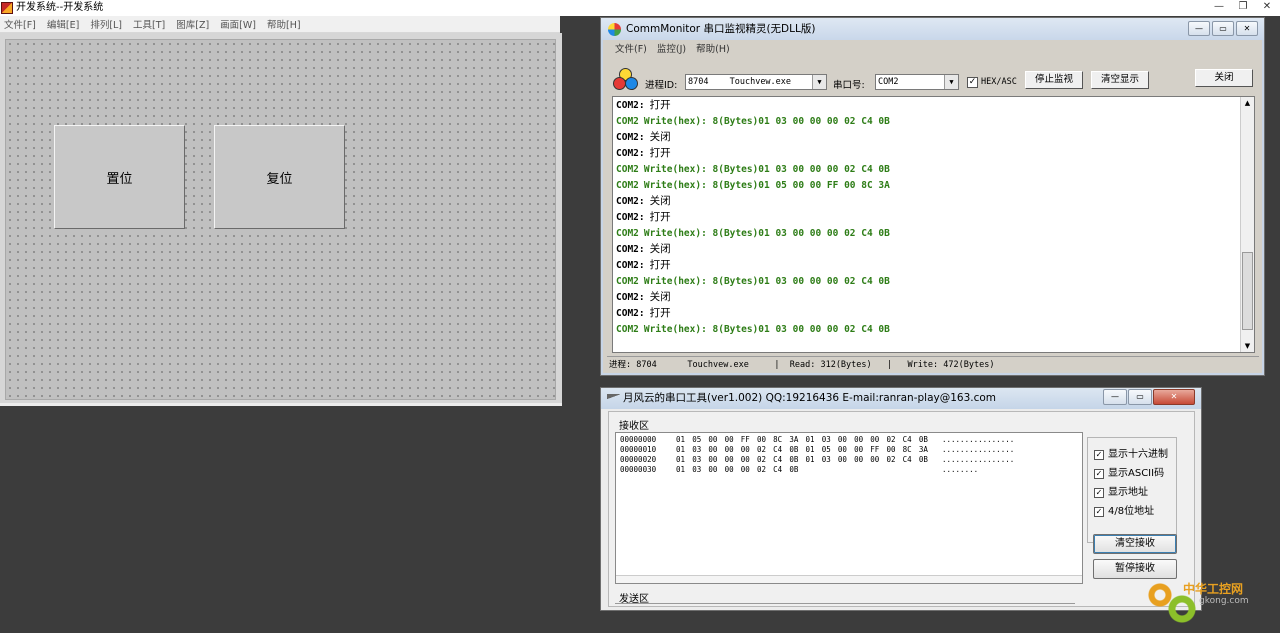 The height and width of the screenshot is (633, 1280). What do you see at coordinates (634, 426) in the screenshot?
I see `receive-area-label: 接收区` at bounding box center [634, 426].